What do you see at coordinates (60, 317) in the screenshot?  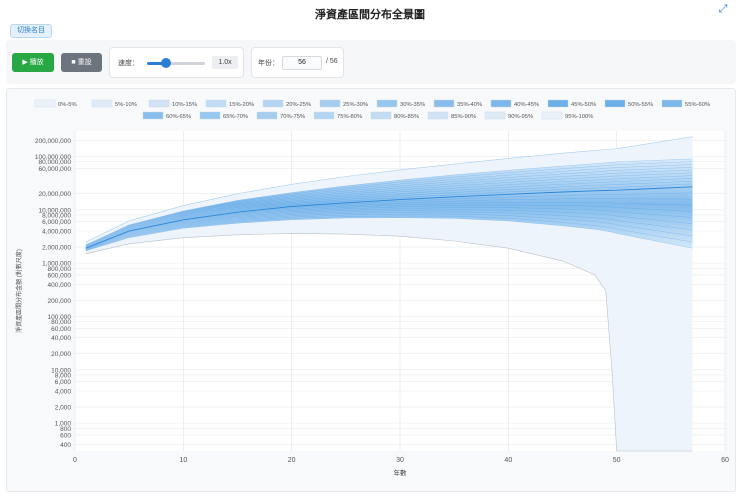 I see `y-tick-label: 100,000` at bounding box center [60, 317].